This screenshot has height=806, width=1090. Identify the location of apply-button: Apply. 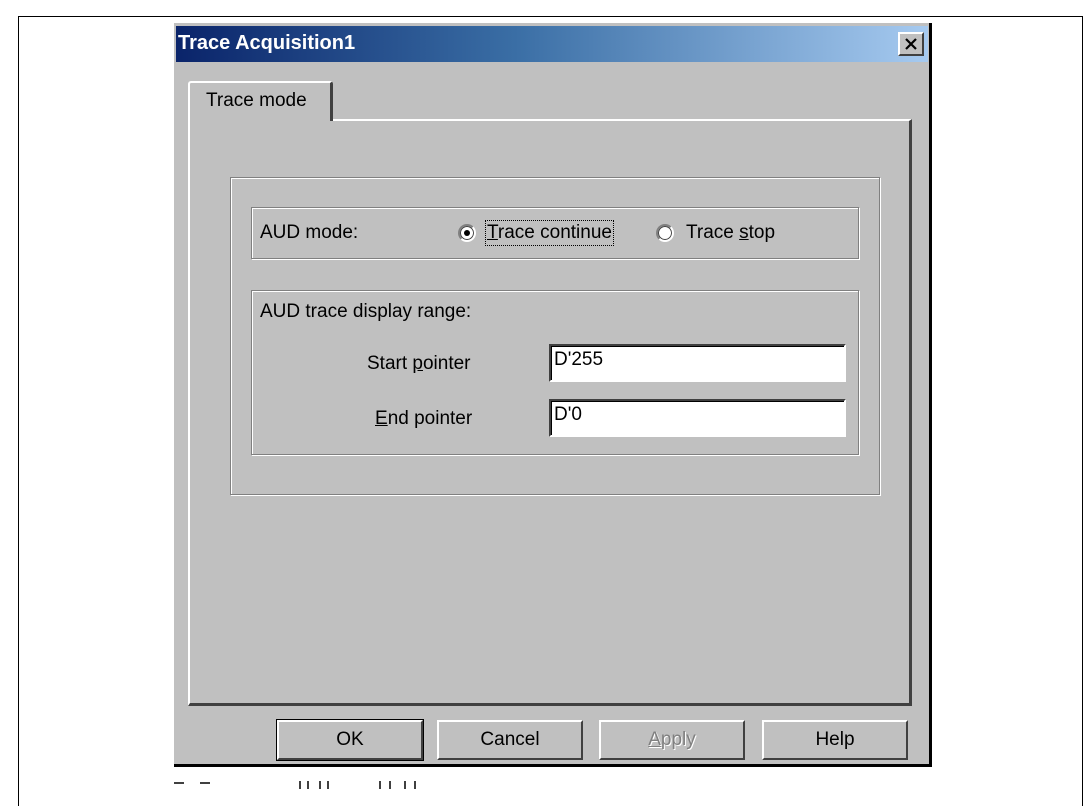
(672, 740).